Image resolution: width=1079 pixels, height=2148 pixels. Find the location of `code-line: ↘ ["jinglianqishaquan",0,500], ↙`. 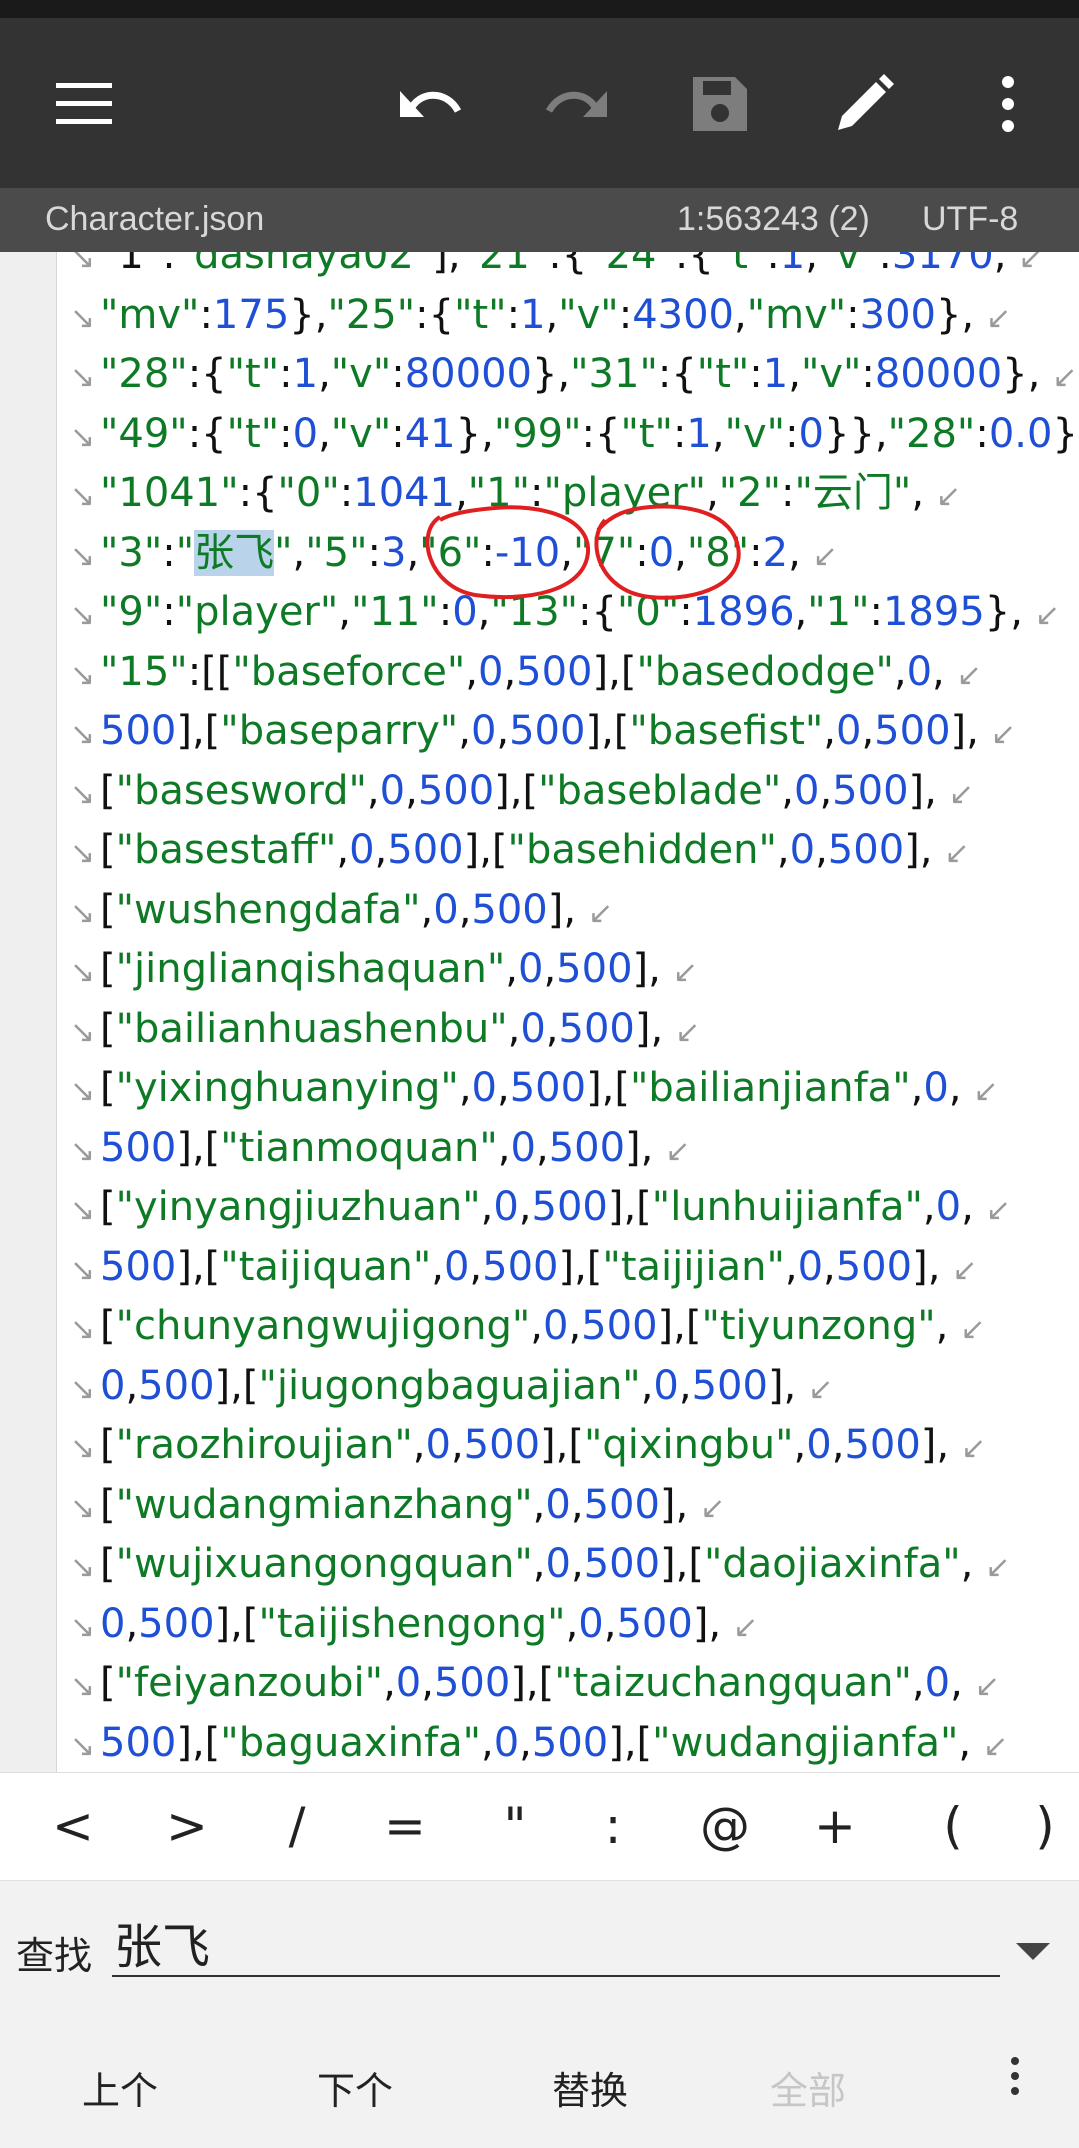

code-line: ↘ ["jinglianqishaquan",0,500], ↙ is located at coordinates (570, 970).